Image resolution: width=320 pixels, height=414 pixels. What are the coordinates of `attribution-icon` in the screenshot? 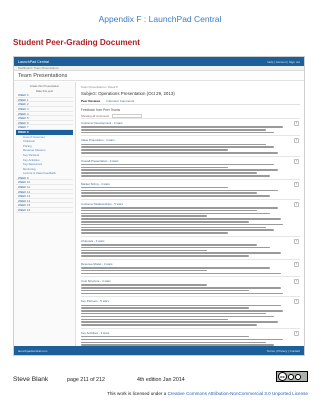 It's located at (291, 376).